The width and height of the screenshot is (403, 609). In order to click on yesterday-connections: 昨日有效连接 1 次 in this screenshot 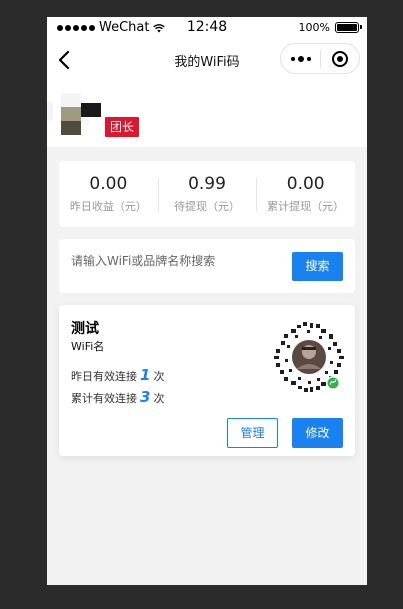, I will do `click(117, 375)`.